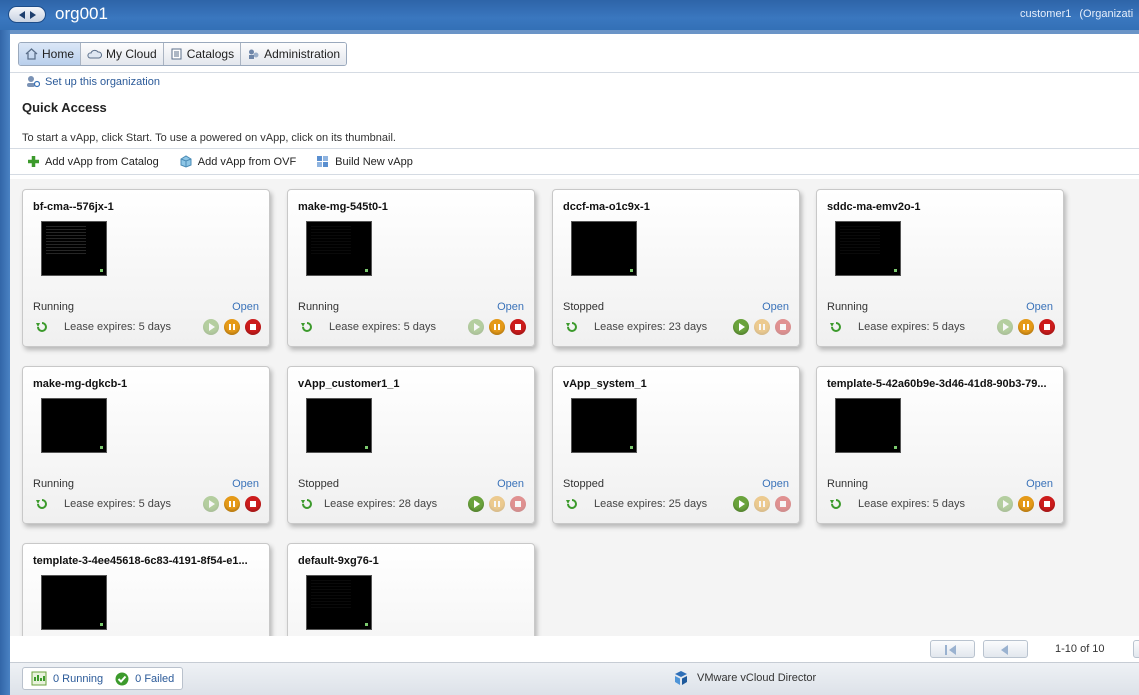 The width and height of the screenshot is (1139, 695). Describe the element at coordinates (78, 679) in the screenshot. I see `running-count: 0 Running` at that location.